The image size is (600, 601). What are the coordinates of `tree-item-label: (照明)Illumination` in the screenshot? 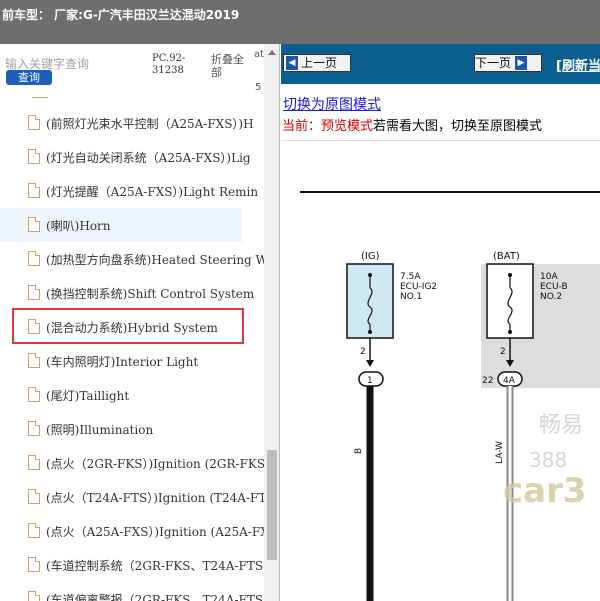 It's located at (100, 430).